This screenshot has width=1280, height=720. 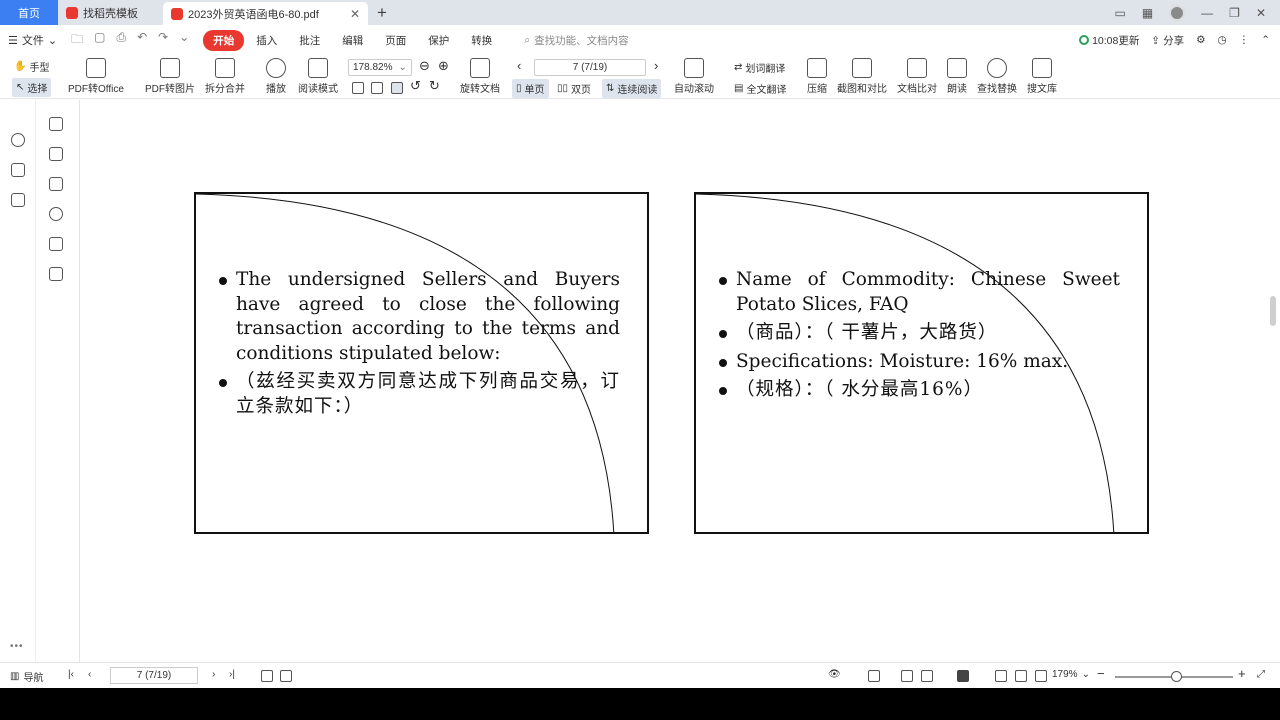 What do you see at coordinates (267, 676) in the screenshot?
I see `back-icon` at bounding box center [267, 676].